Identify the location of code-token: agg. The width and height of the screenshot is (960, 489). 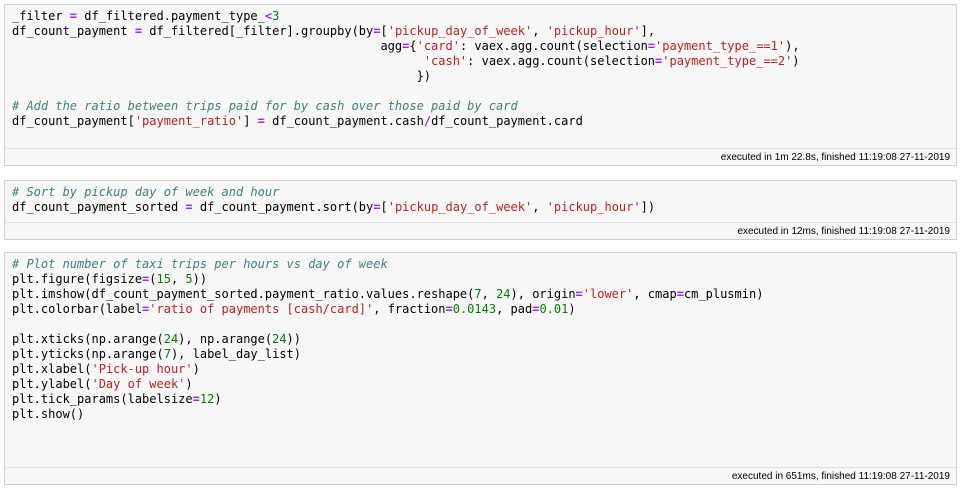
(207, 46).